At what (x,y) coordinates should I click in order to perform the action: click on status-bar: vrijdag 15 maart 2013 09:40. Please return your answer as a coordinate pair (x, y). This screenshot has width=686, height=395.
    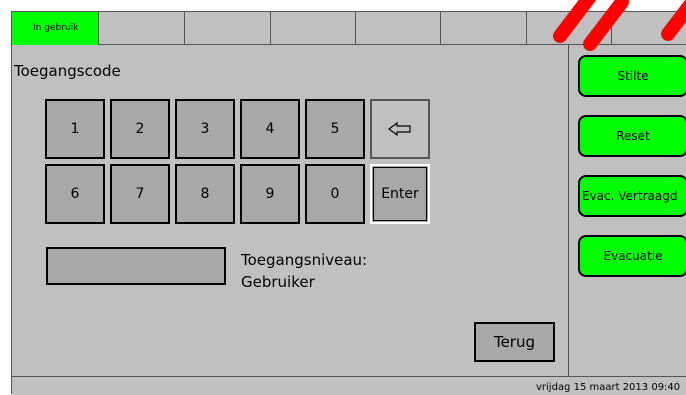
    Looking at the image, I should click on (349, 385).